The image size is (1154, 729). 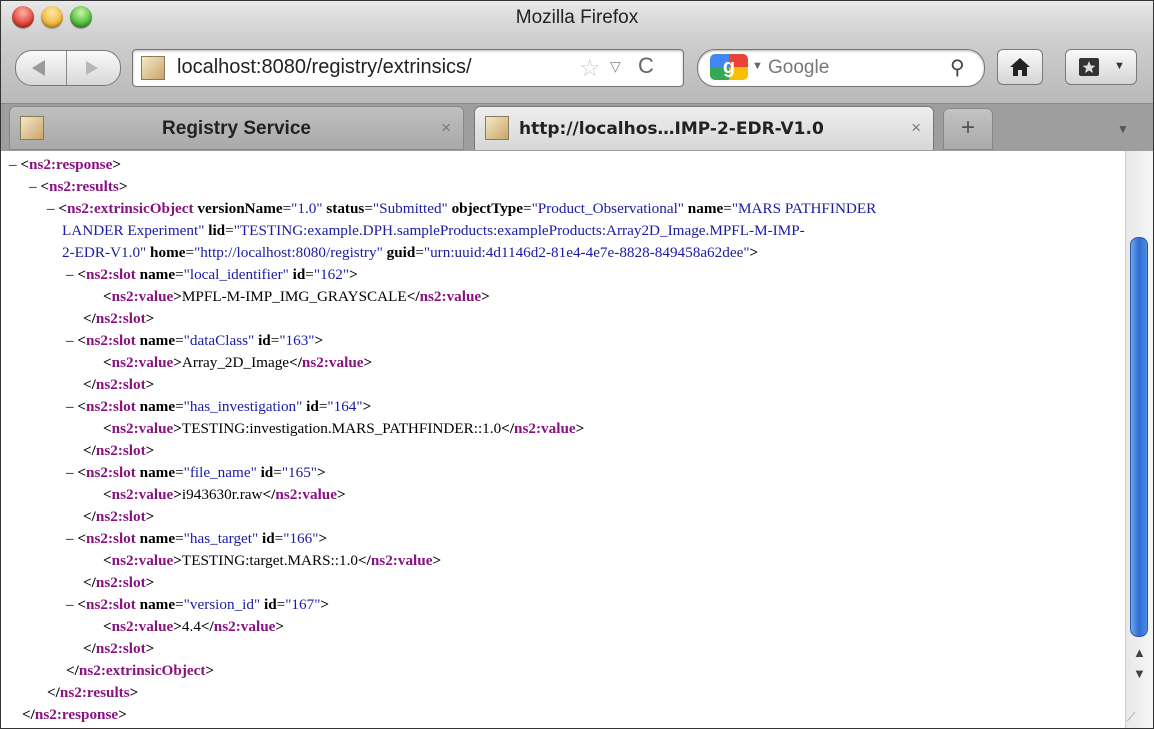 I want to click on xml-line-results-open: – <ns2:results>, so click(x=78, y=186).